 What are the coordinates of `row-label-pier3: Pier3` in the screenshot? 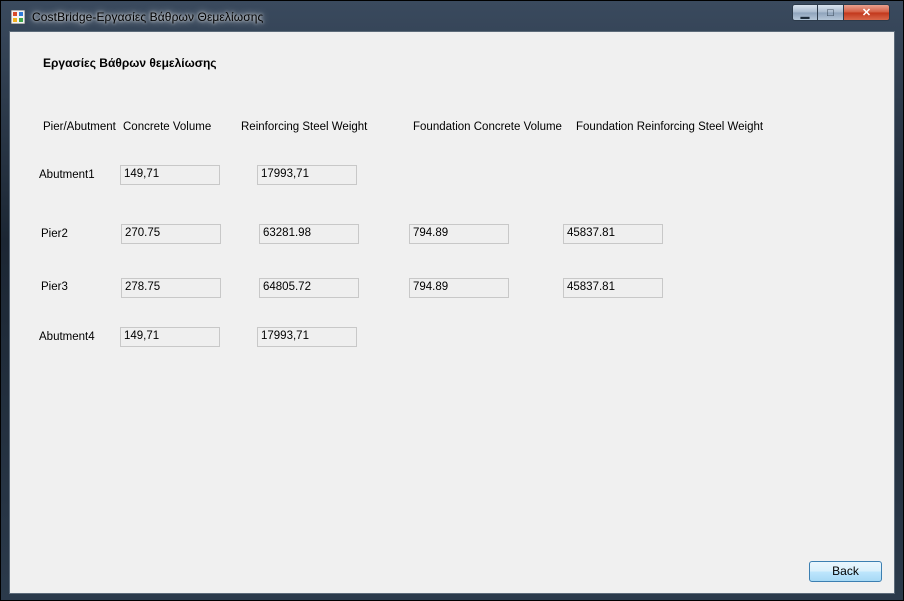 It's located at (54, 287).